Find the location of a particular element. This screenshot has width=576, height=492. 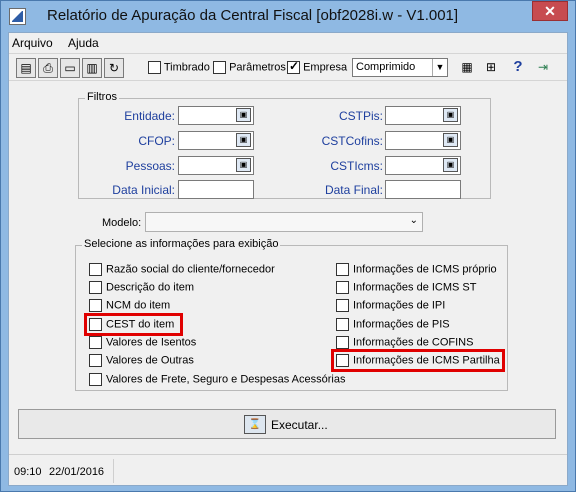

exibicao-title: Selecione as informações para exibição is located at coordinates (181, 244).